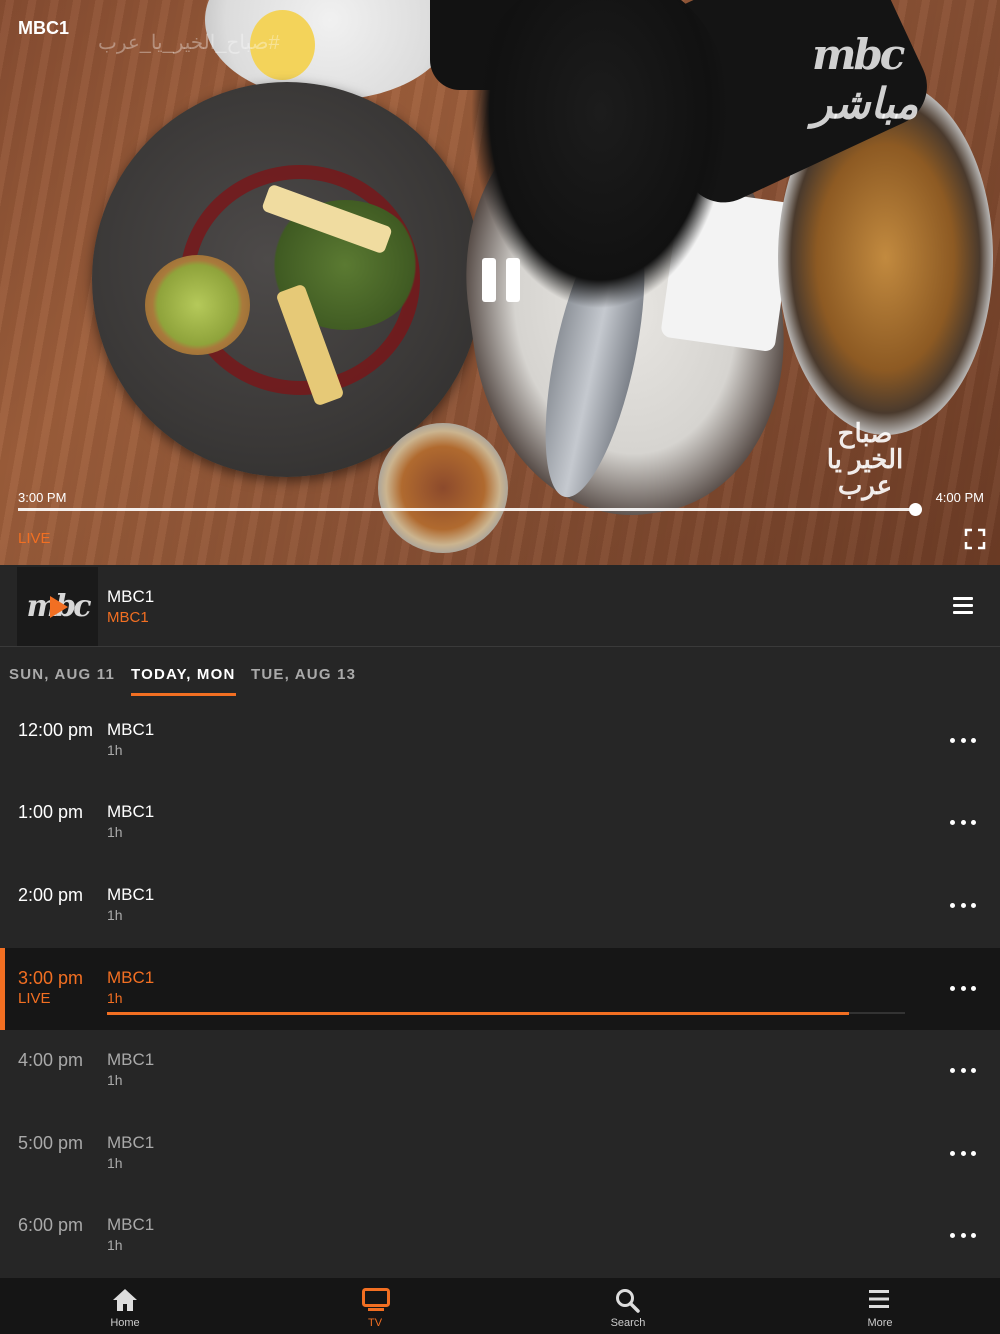  What do you see at coordinates (879, 1299) in the screenshot?
I see `menu-icon` at bounding box center [879, 1299].